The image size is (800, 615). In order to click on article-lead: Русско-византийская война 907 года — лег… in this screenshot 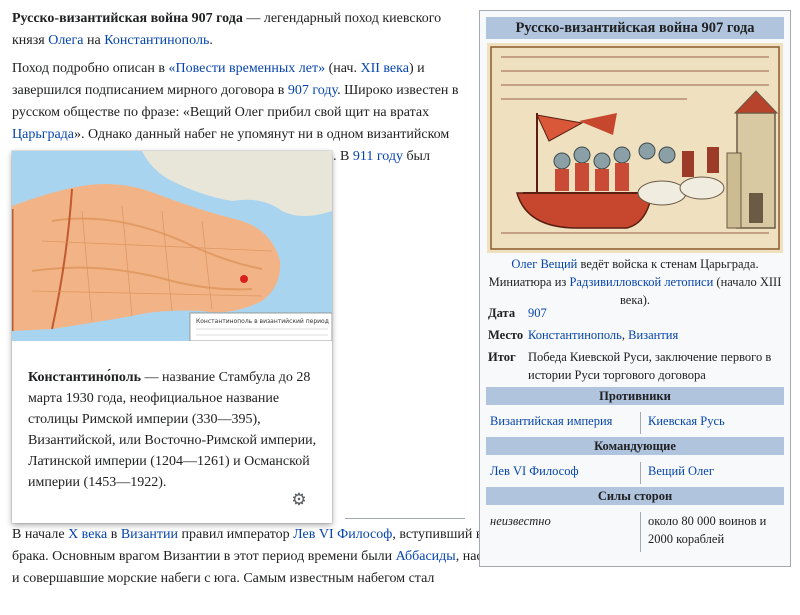, I will do `click(227, 29)`.